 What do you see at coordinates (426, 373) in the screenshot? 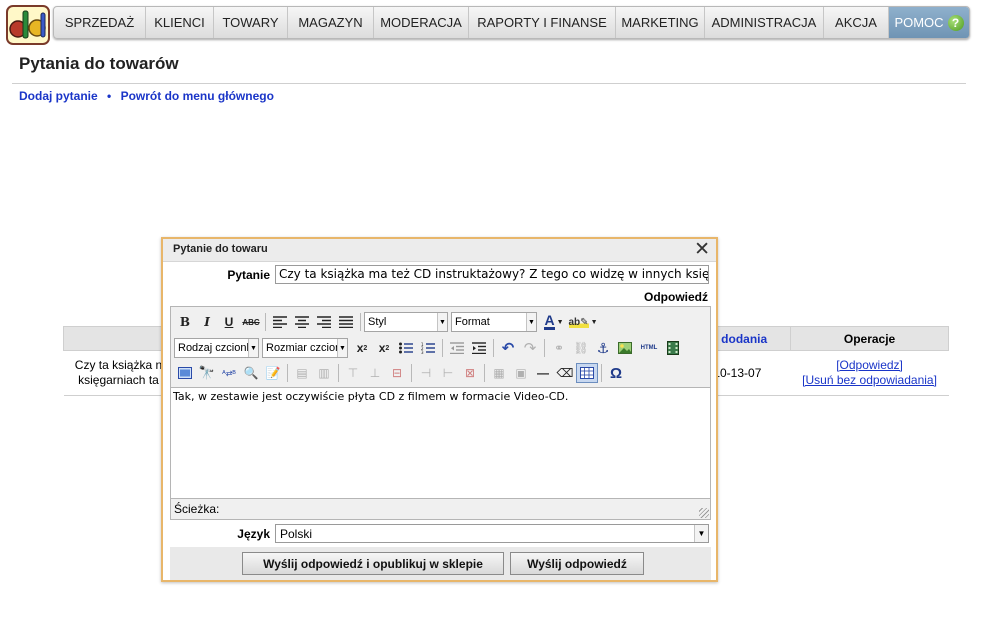
I see `insert-col-before-icon: ⊣` at bounding box center [426, 373].